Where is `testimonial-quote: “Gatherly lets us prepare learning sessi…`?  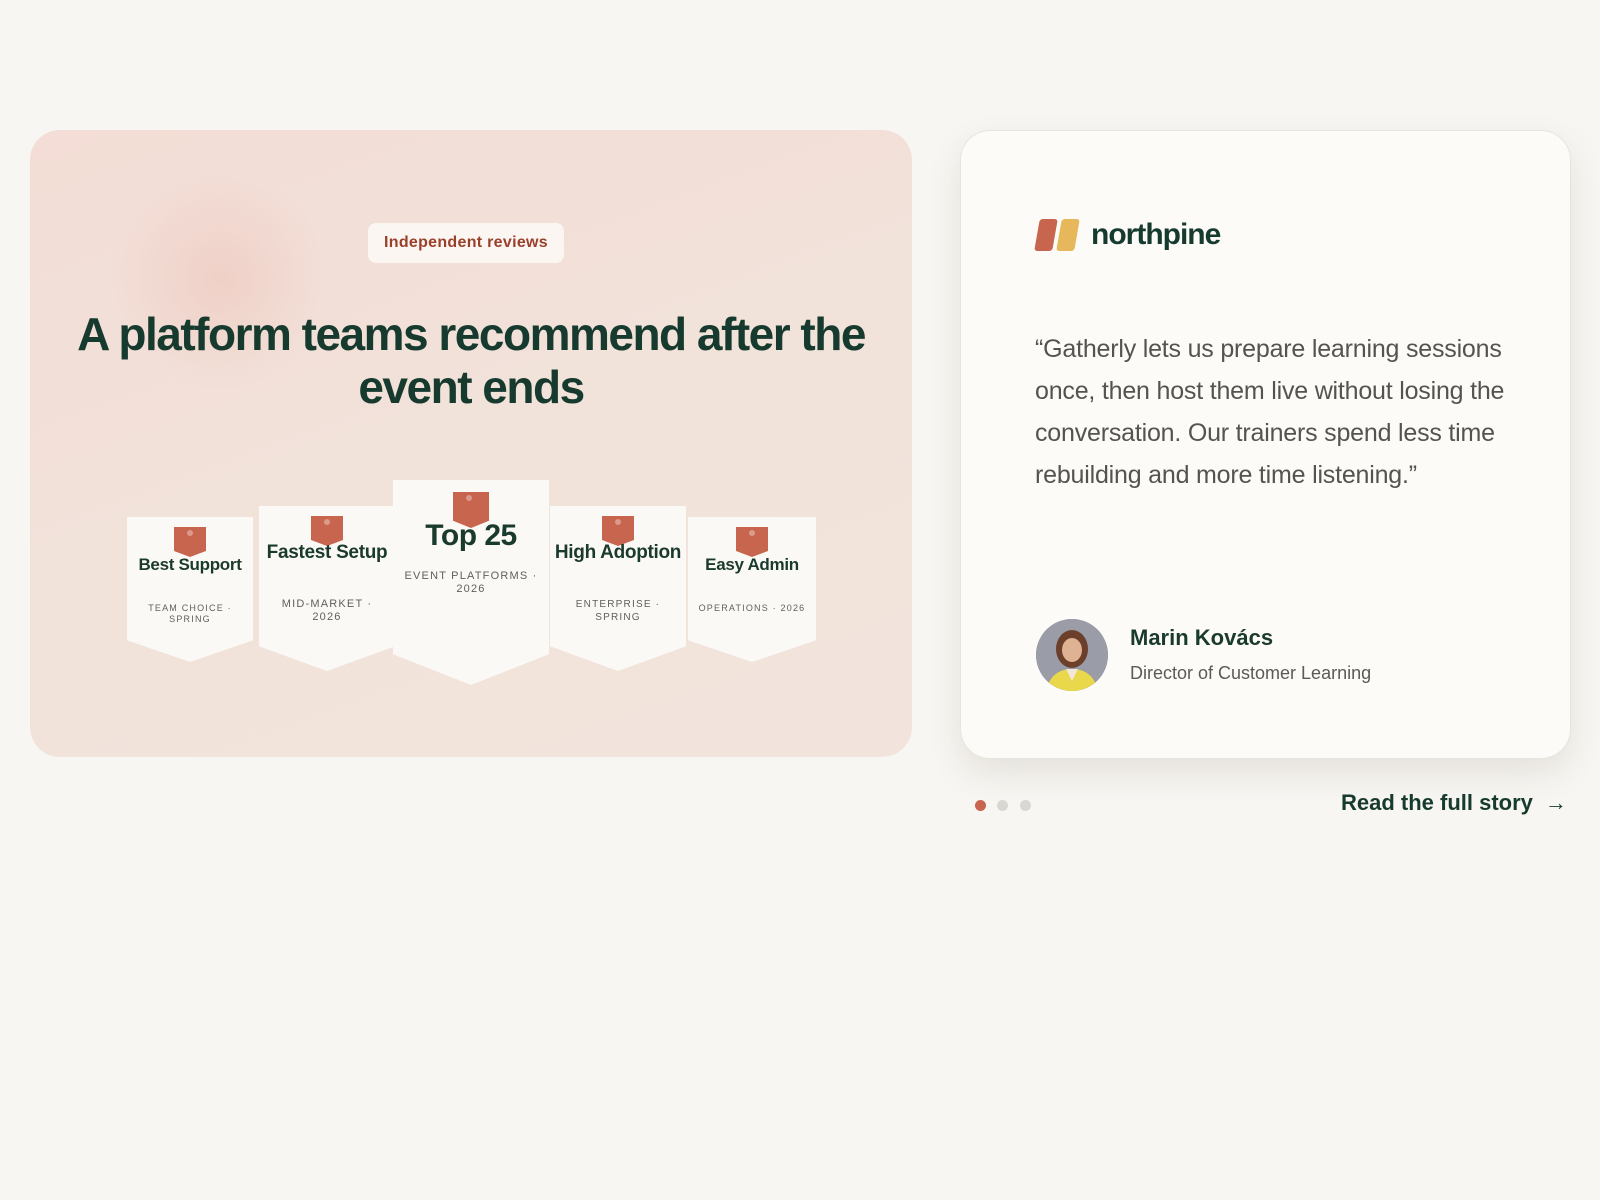 testimonial-quote: “Gatherly lets us prepare learning sessi… is located at coordinates (1270, 412).